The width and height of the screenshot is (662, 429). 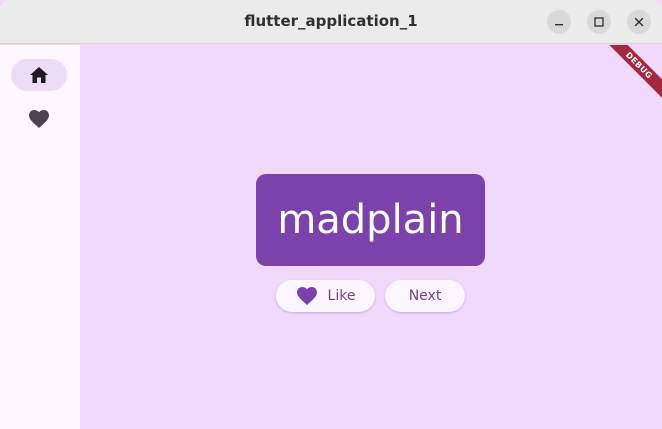 I want to click on maximize-icon, so click(x=599, y=22).